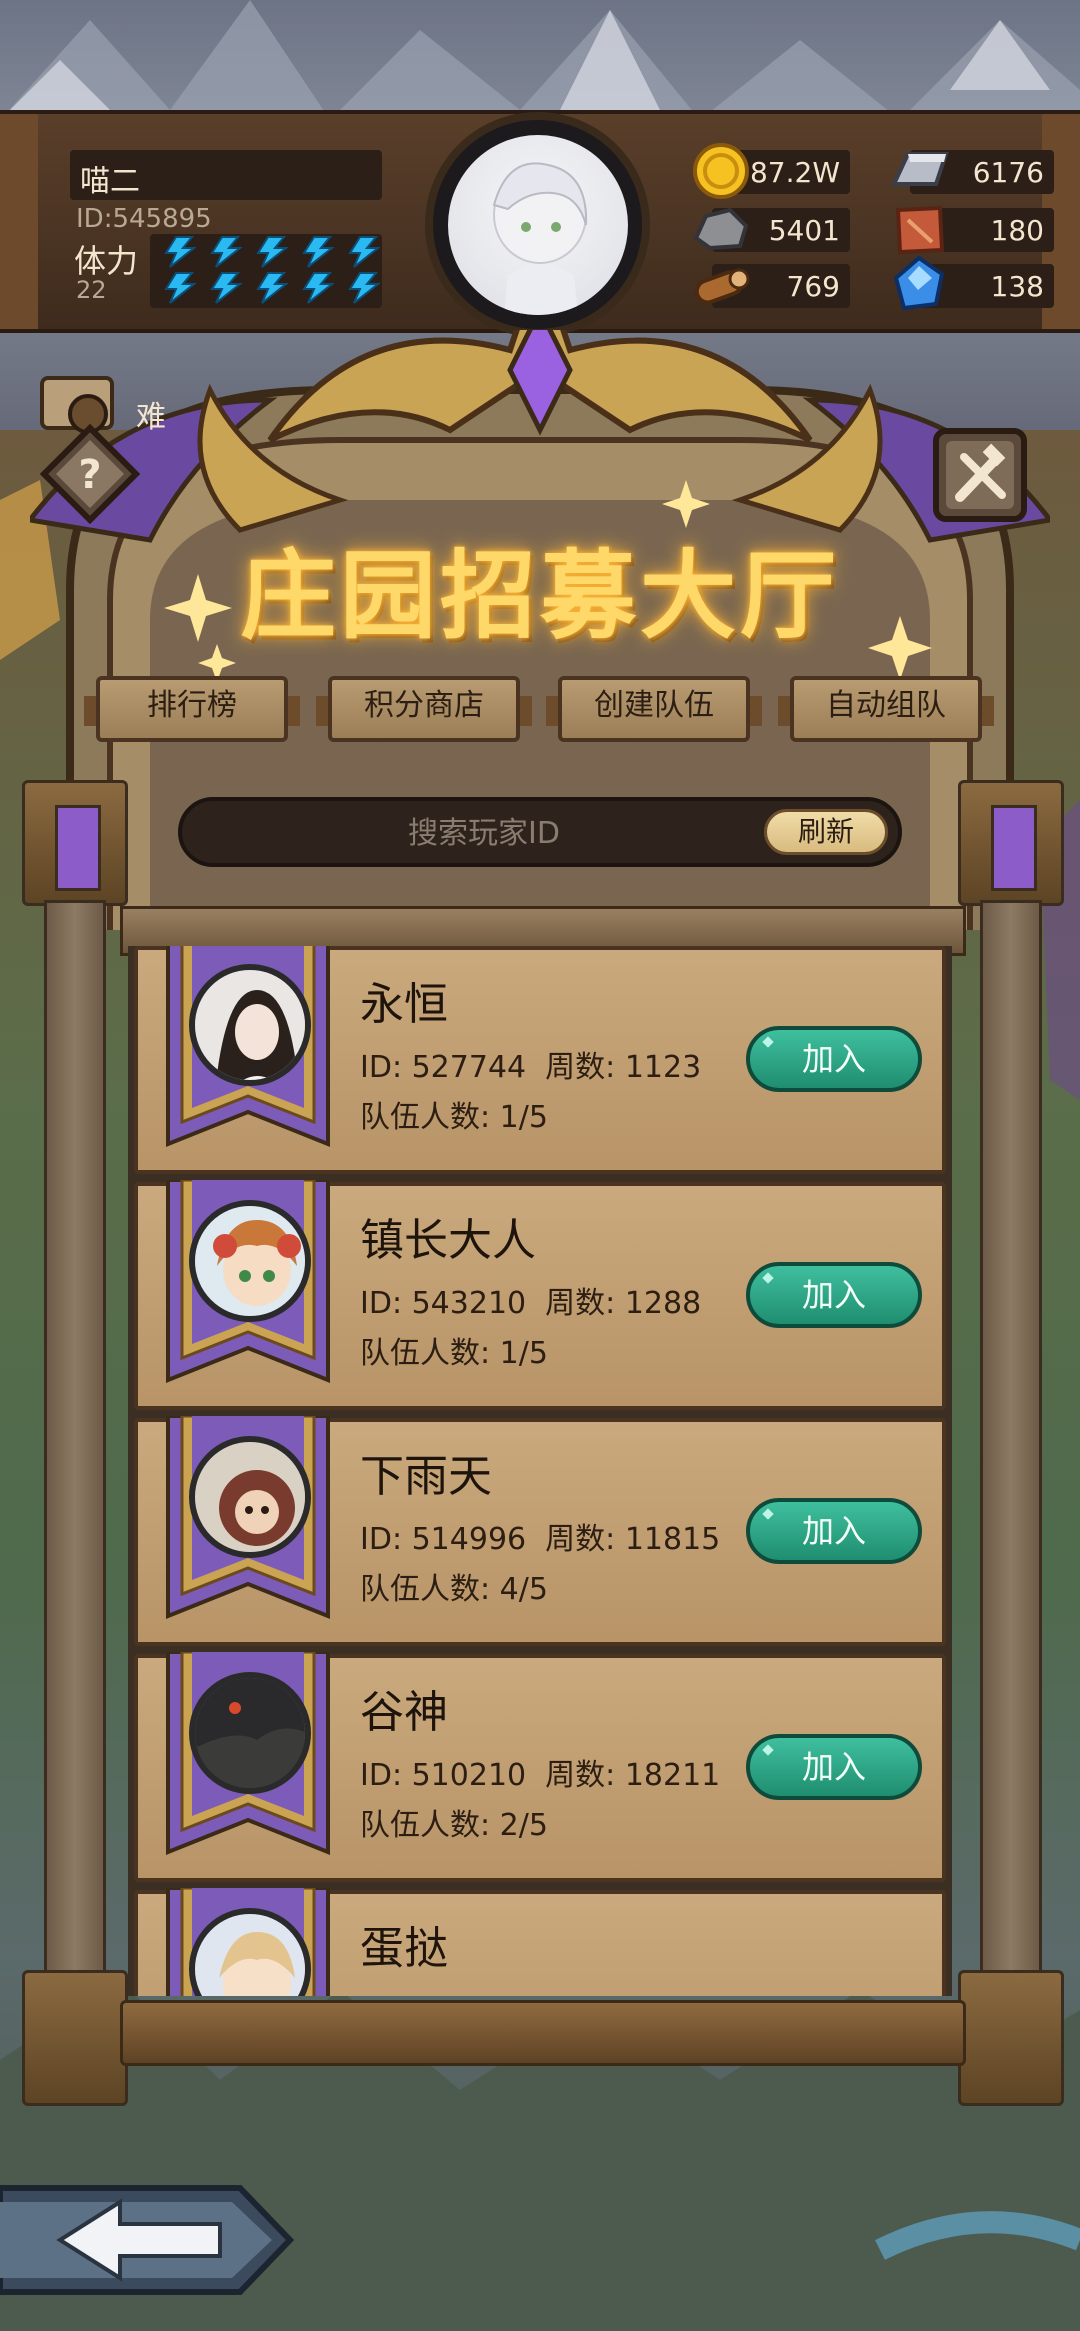 The height and width of the screenshot is (2331, 1080). Describe the element at coordinates (144, 219) in the screenshot. I see `player-id: ID:545895` at that location.